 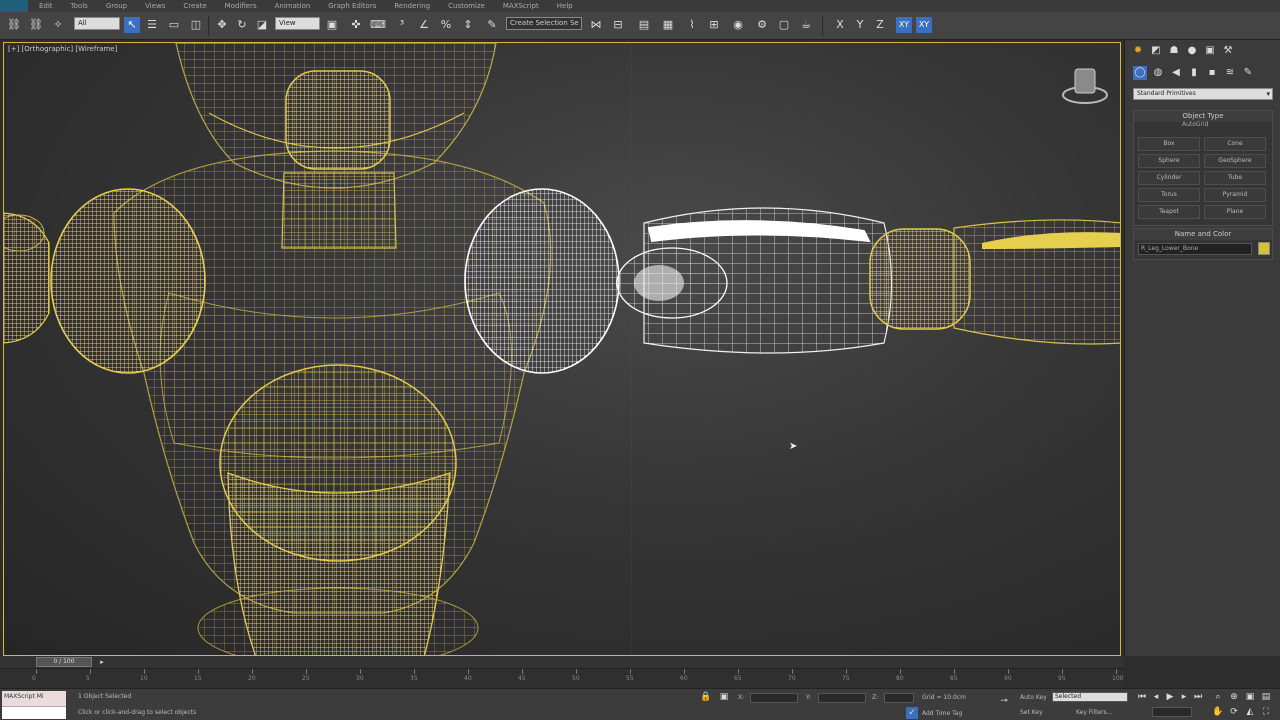 I want to click on previous-frame-icon: ◂, so click(x=1156, y=697).